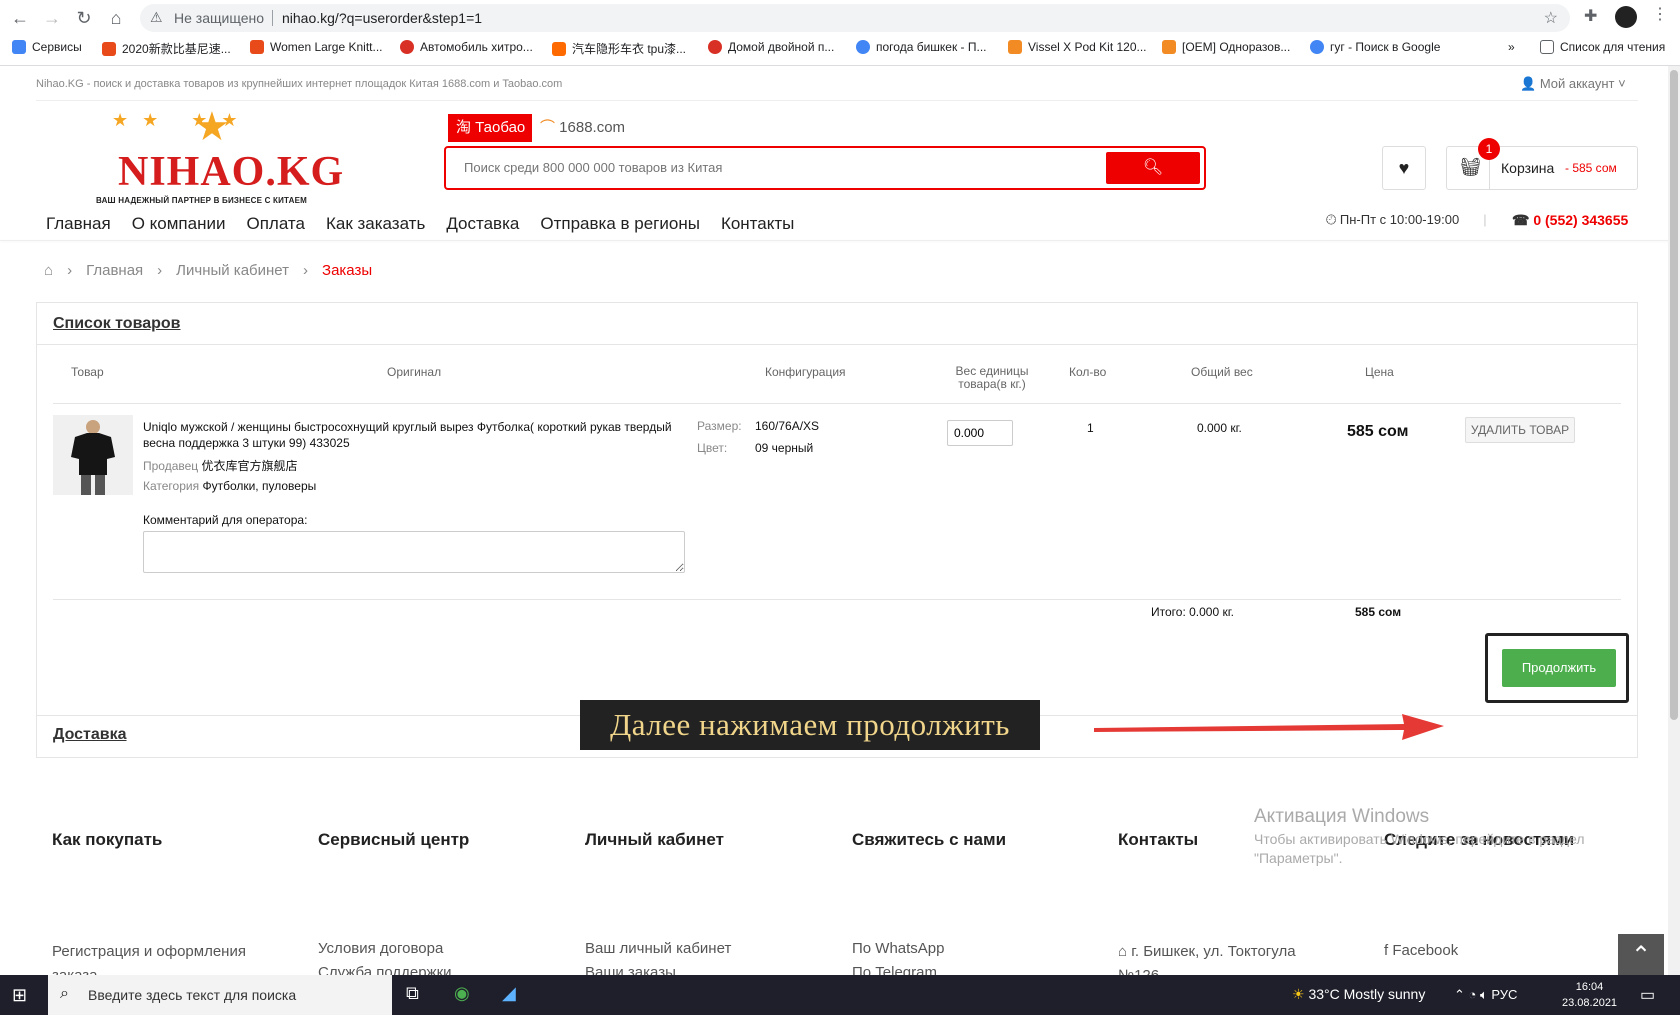 The width and height of the screenshot is (1680, 1015). Describe the element at coordinates (1626, 17) in the screenshot. I see `profile-avatar` at that location.